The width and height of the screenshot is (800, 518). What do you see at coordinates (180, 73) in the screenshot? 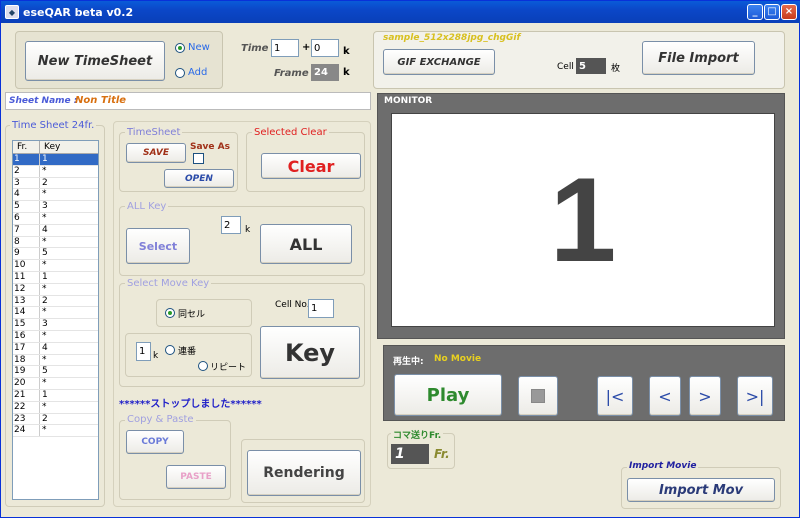
I see `radio-add` at bounding box center [180, 73].